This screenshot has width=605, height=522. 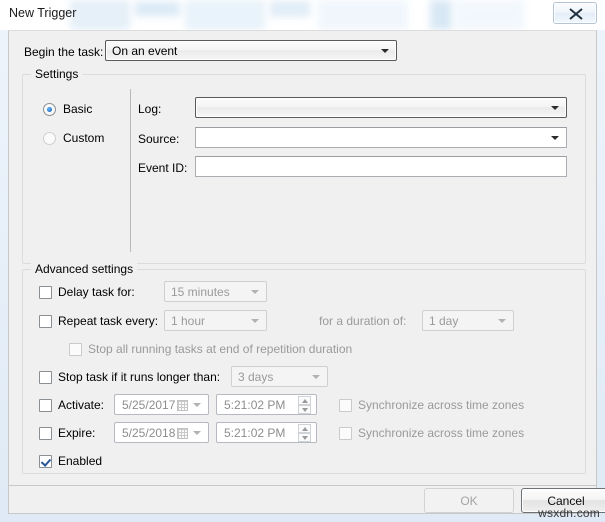 I want to click on radio-basic-label: Basic, so click(x=78, y=109).